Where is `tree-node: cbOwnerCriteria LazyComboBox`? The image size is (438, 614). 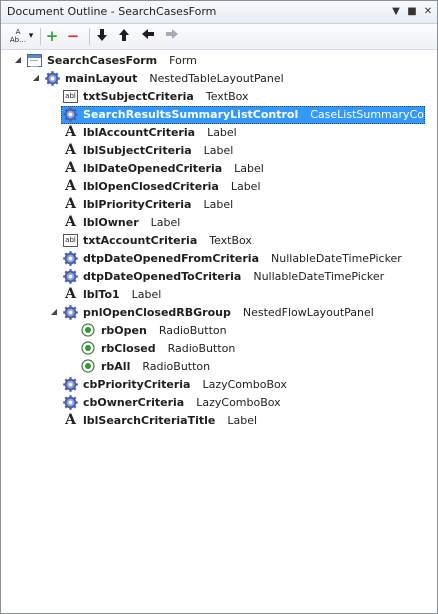 tree-node: cbOwnerCriteria LazyComboBox is located at coordinates (219, 403).